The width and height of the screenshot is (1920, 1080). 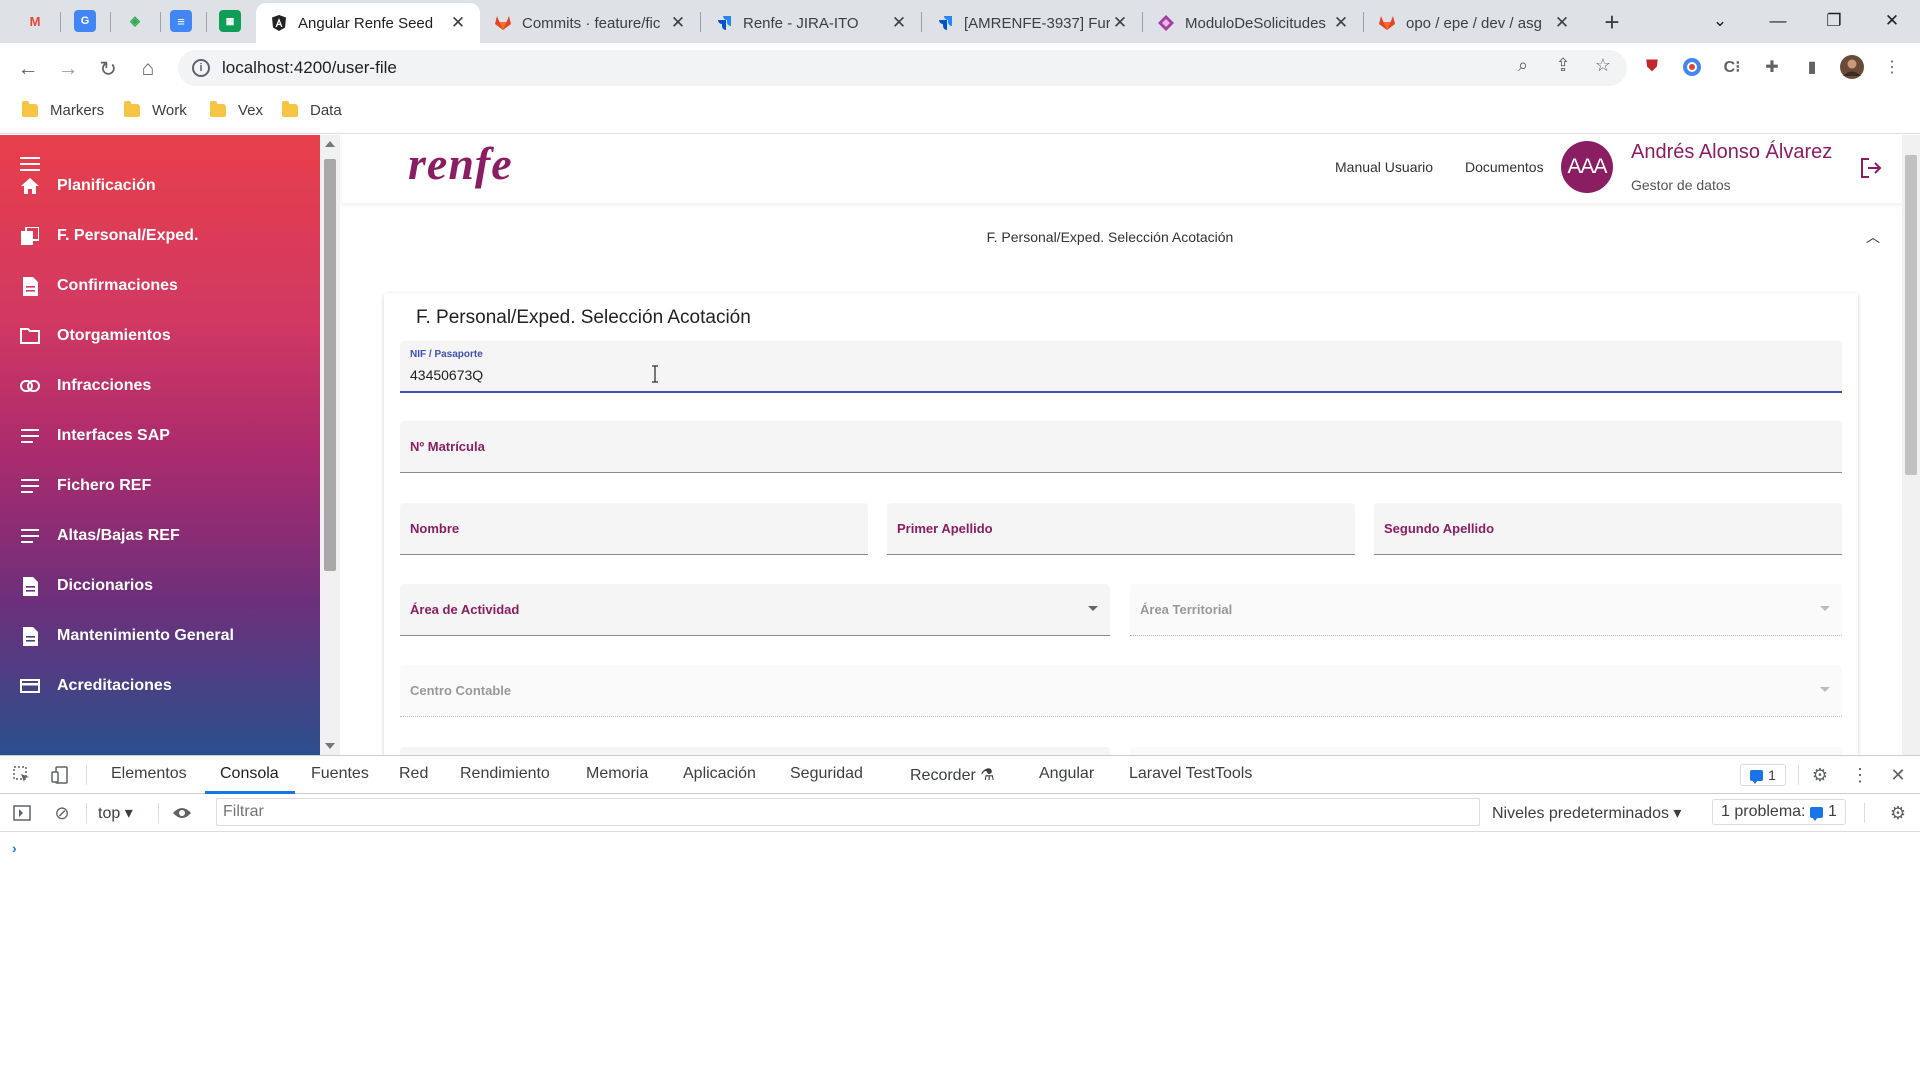 I want to click on renfe-logo: renfe, so click(x=460, y=163).